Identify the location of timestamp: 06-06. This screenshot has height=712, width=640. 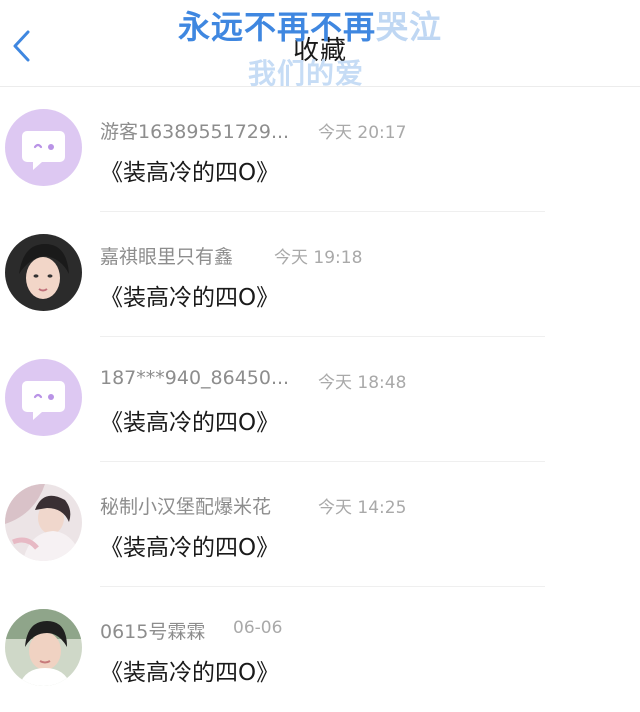
(258, 628).